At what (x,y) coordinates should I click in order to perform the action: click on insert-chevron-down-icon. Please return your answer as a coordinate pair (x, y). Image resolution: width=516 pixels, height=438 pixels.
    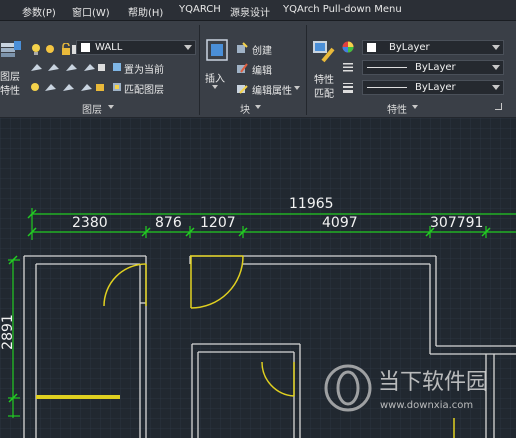
    Looking at the image, I should click on (215, 87).